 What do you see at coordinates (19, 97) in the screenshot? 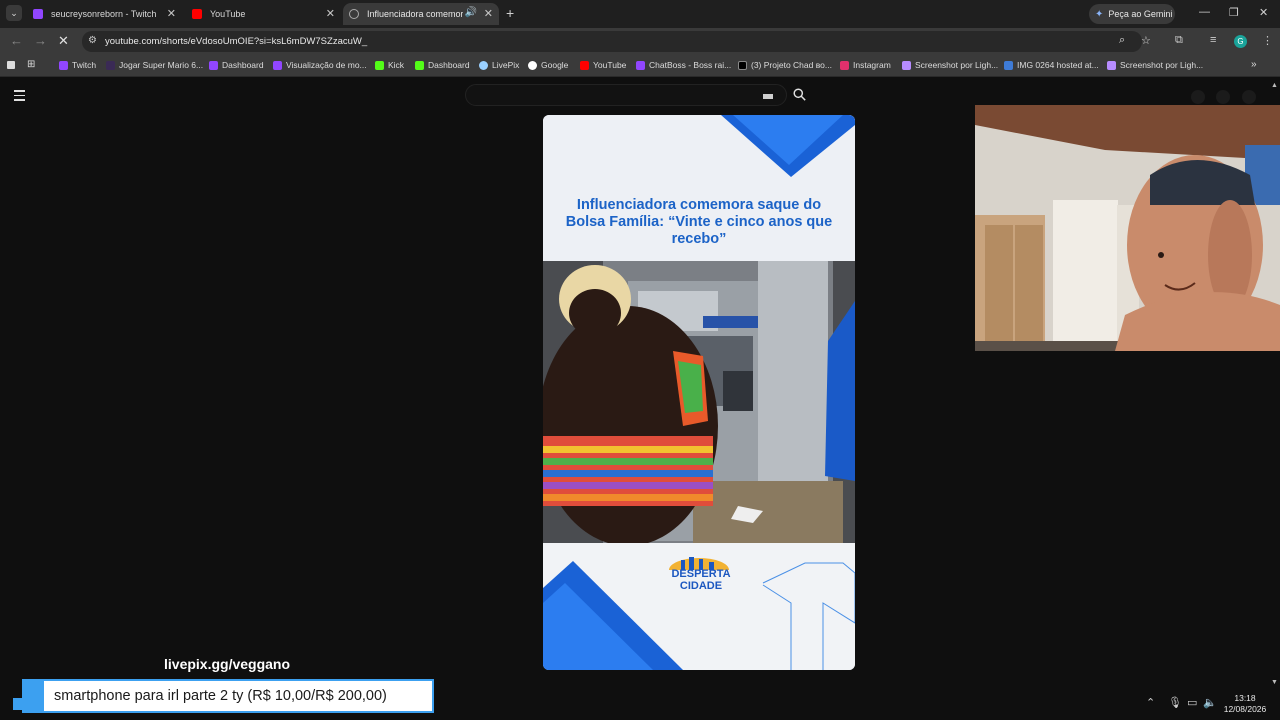
I see `hamburger-menu-icon` at bounding box center [19, 97].